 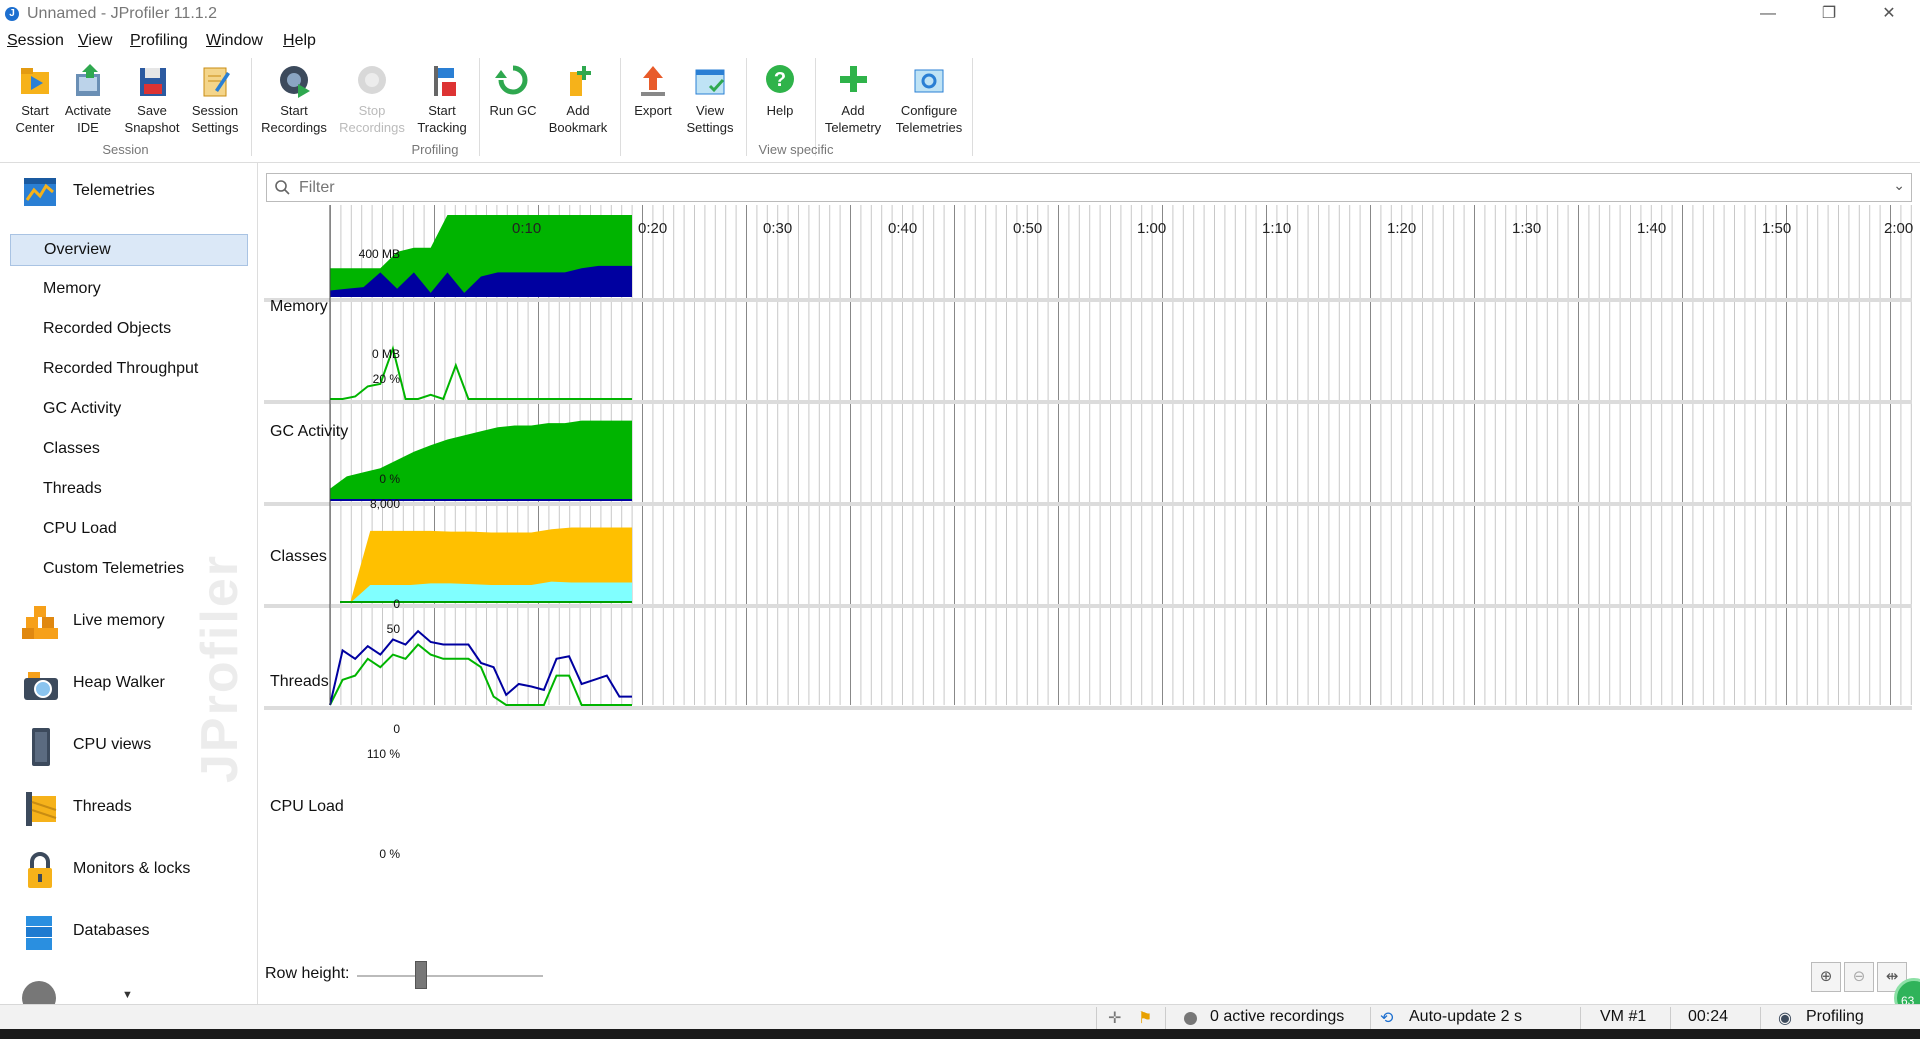 I want to click on save-snapshot-icon, so click(x=152, y=81).